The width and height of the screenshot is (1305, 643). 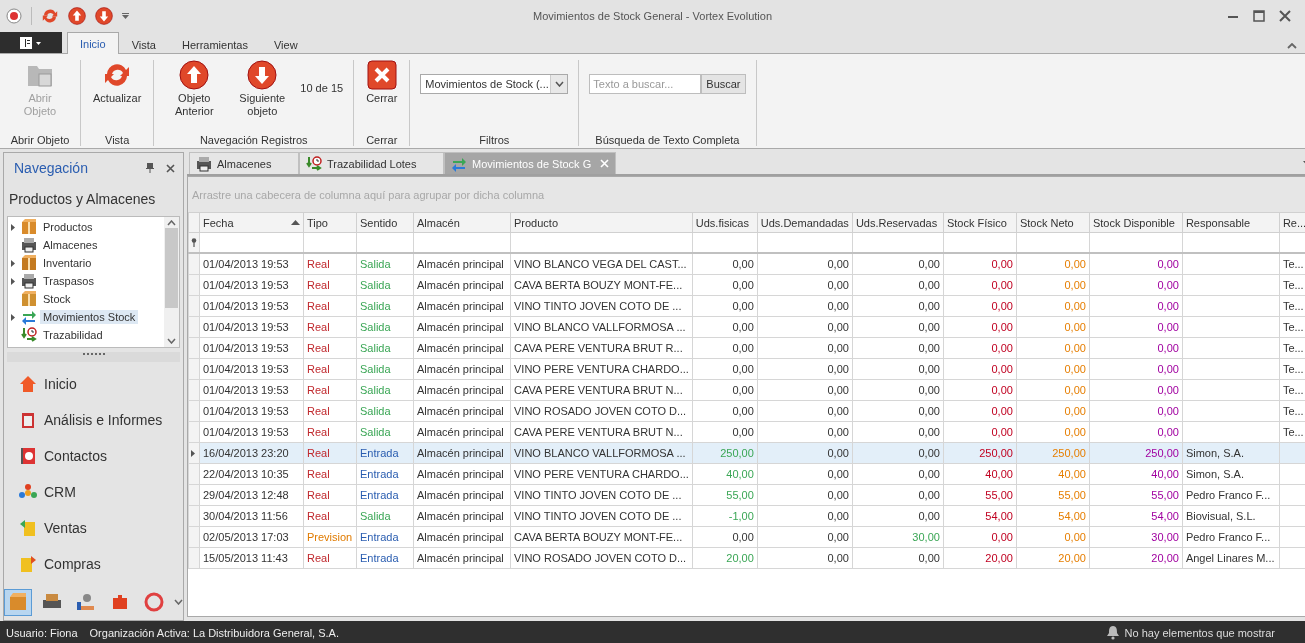 I want to click on column-header: Uds.fisicas, so click(x=725, y=222).